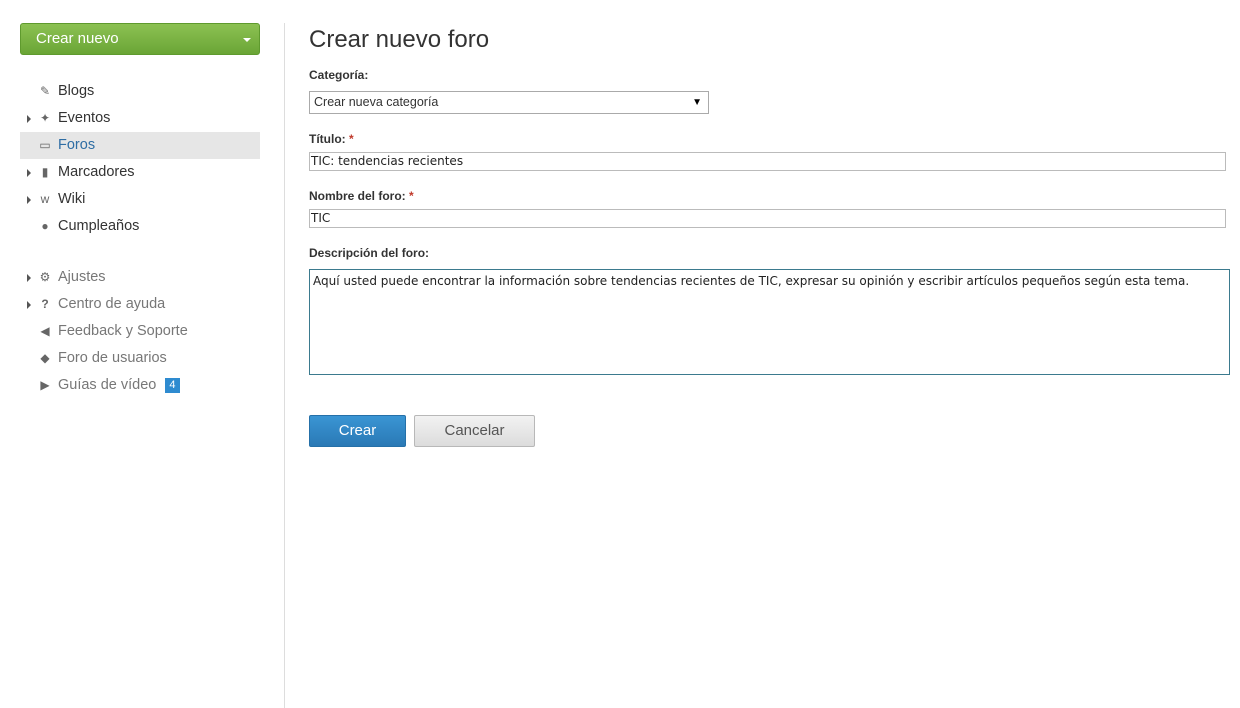 The width and height of the screenshot is (1240, 708). I want to click on count-badge: 4, so click(172, 385).